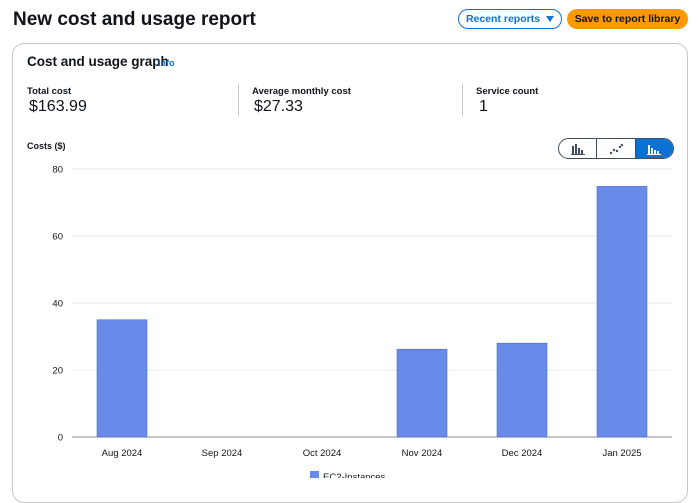 This screenshot has height=503, width=700. Describe the element at coordinates (57, 237) in the screenshot. I see `y-tick-label: 60` at that location.